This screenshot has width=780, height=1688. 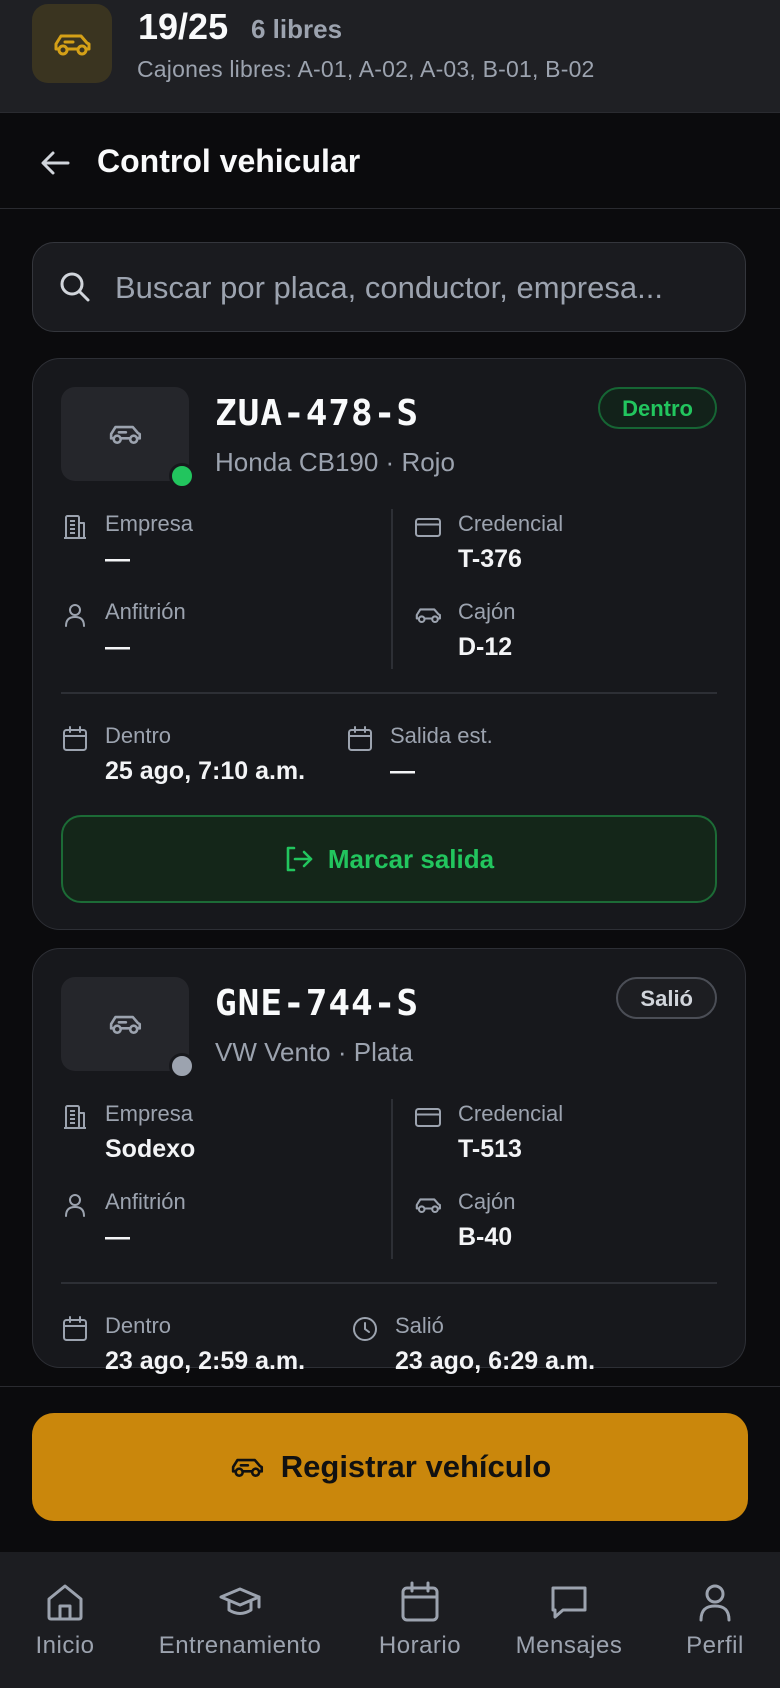 What do you see at coordinates (335, 462) in the screenshot?
I see `vehicle-model: Honda CB190 · Rojo` at bounding box center [335, 462].